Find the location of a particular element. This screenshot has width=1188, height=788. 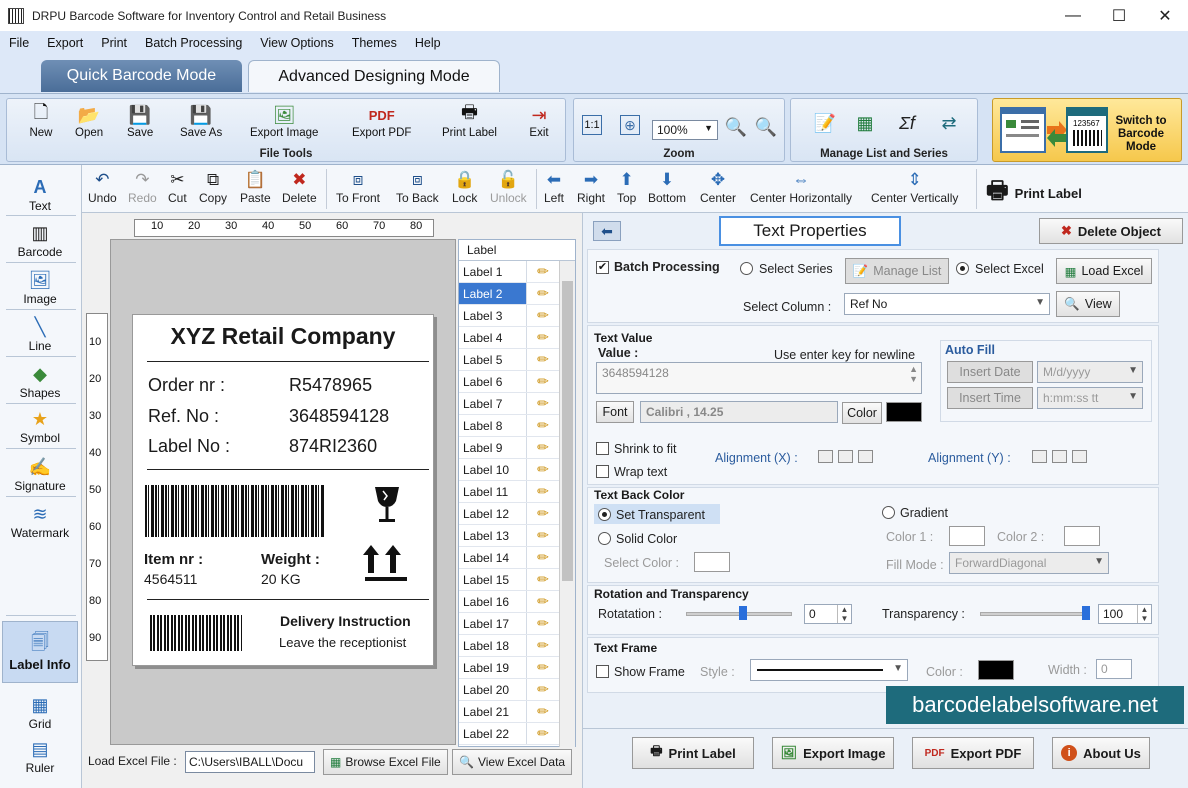

item-nr-key: Item nr : is located at coordinates (173, 559).